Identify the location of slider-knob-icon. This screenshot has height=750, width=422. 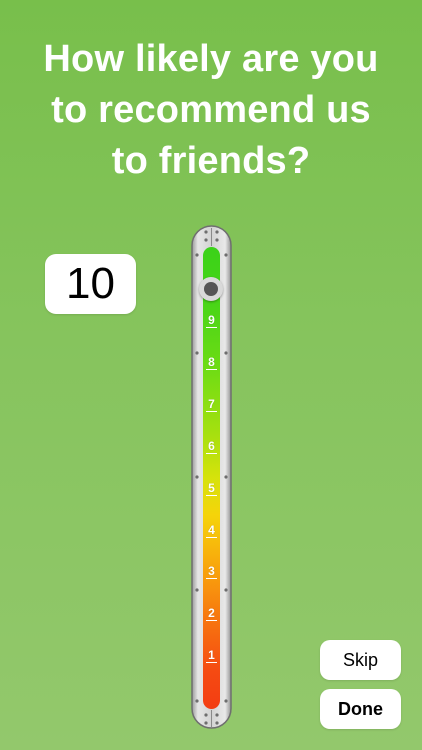
(211, 289).